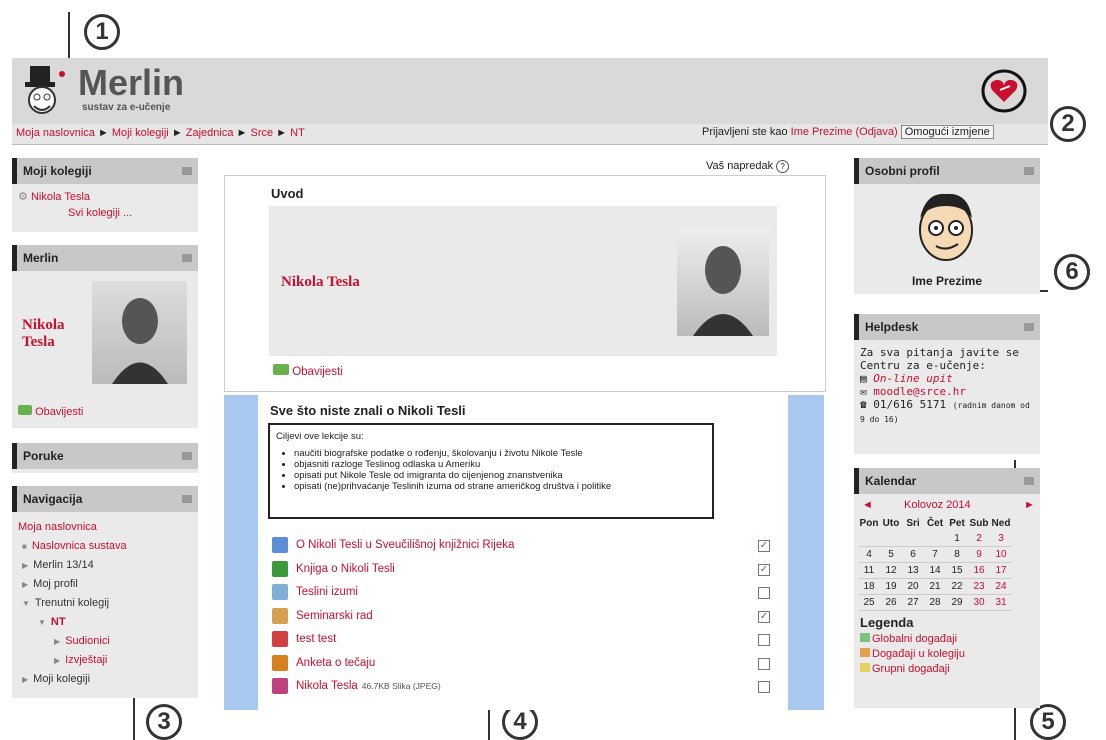  What do you see at coordinates (914, 639) in the screenshot?
I see `legend-label: Globalni događaji` at bounding box center [914, 639].